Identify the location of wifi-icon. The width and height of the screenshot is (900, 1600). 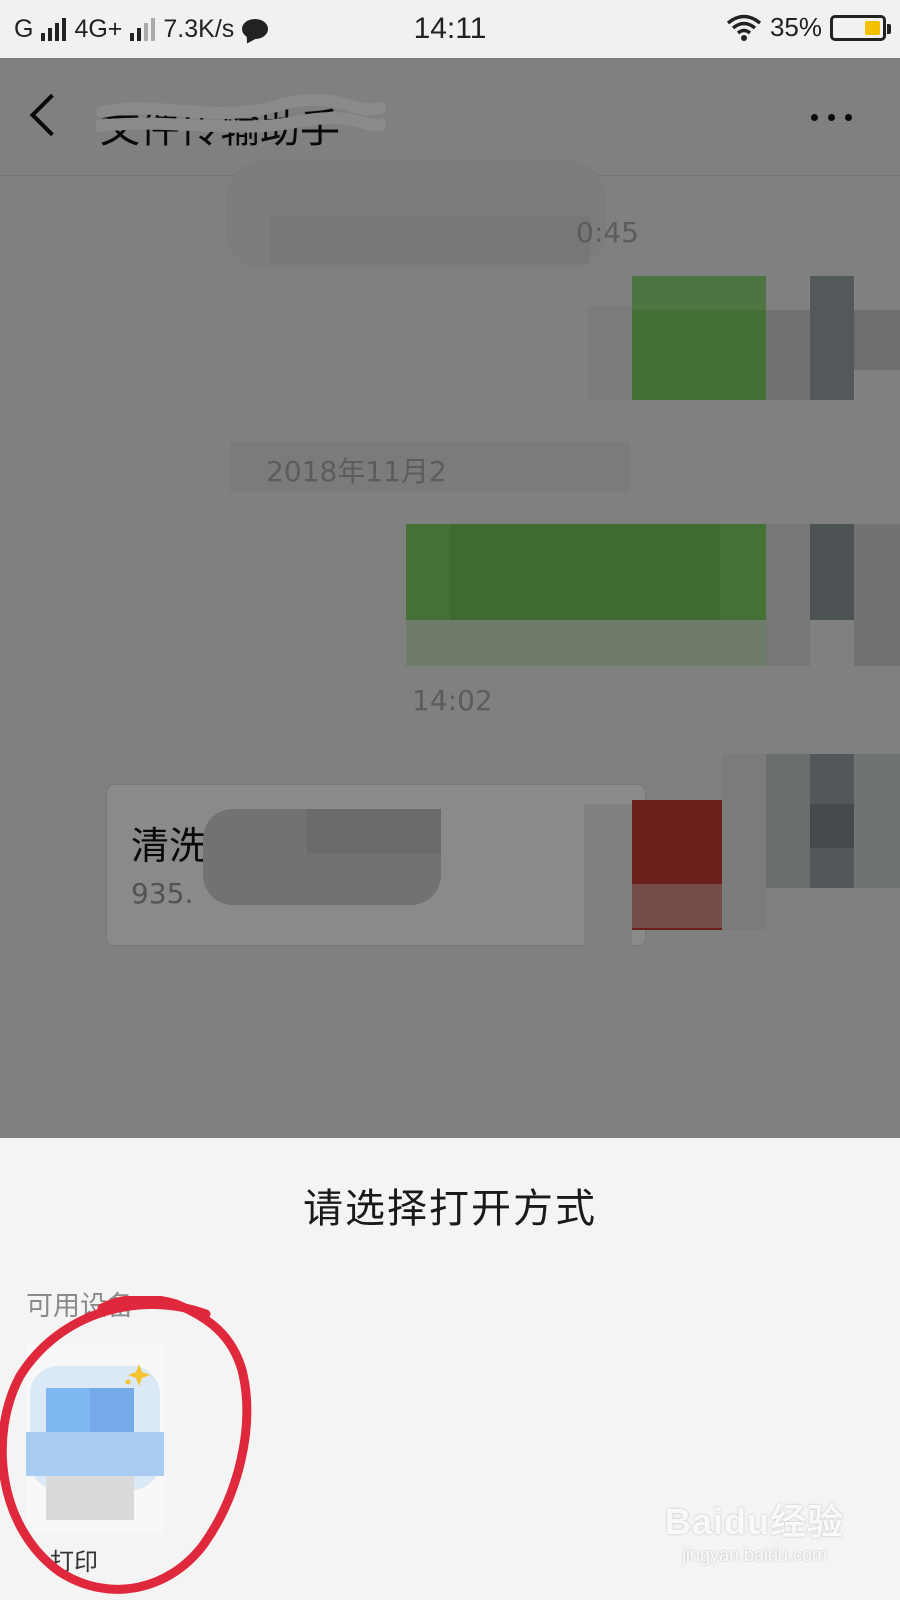
(744, 27).